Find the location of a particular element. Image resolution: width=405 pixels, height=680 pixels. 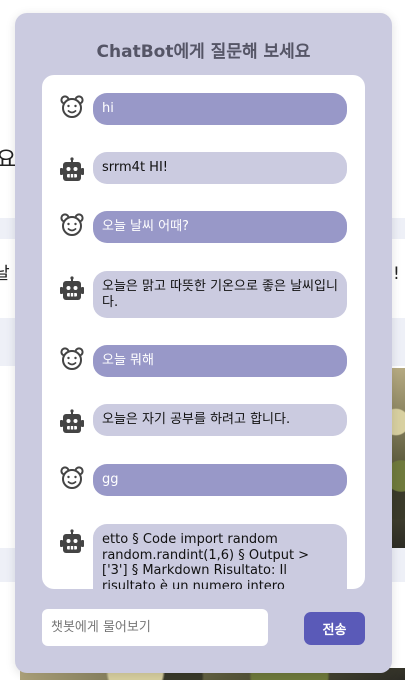

message-bubble: 오늘 뭐해 is located at coordinates (220, 361).